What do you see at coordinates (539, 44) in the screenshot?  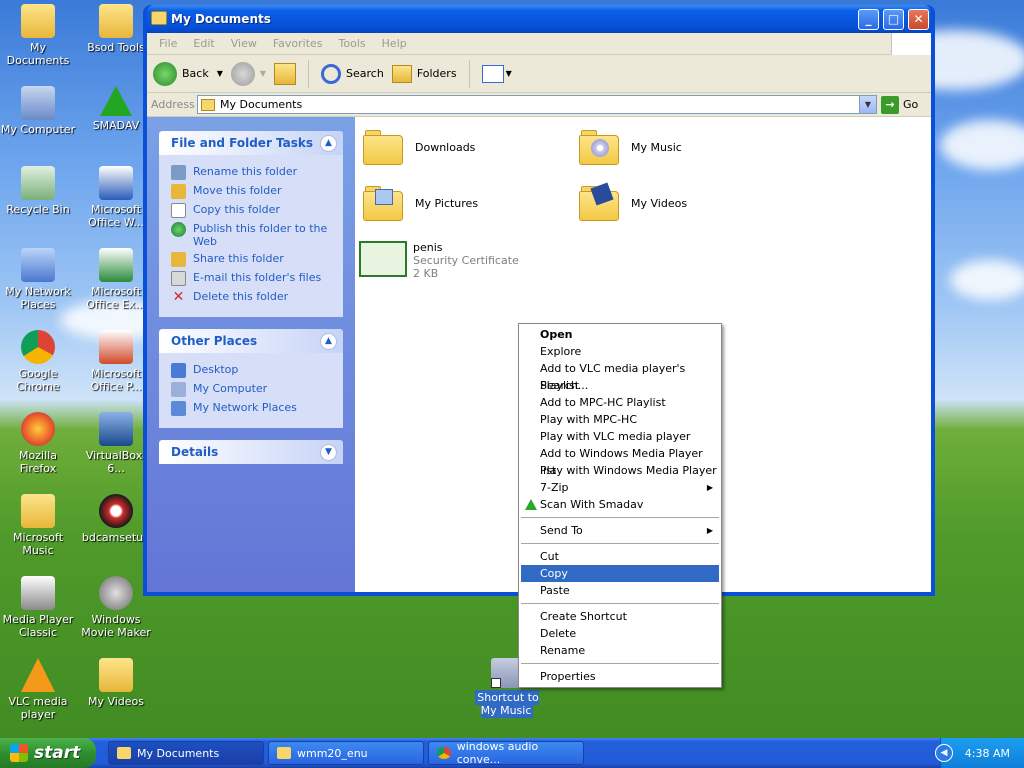 I see `menu-bar: File Edit View Favorites Tools Help` at bounding box center [539, 44].